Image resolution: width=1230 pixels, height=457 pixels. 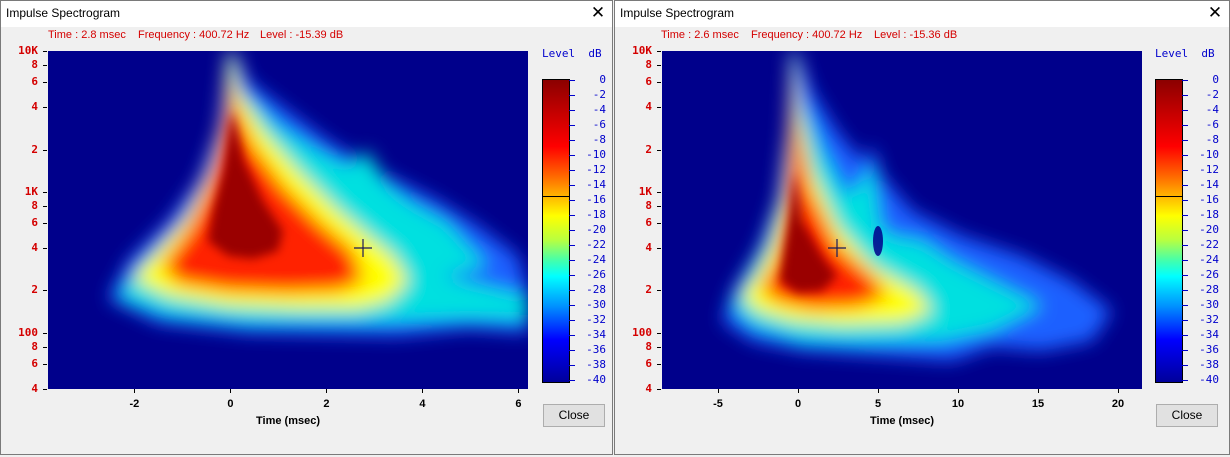 What do you see at coordinates (596, 349) in the screenshot?
I see `colorbar-tick-label: -36` at bounding box center [596, 349].